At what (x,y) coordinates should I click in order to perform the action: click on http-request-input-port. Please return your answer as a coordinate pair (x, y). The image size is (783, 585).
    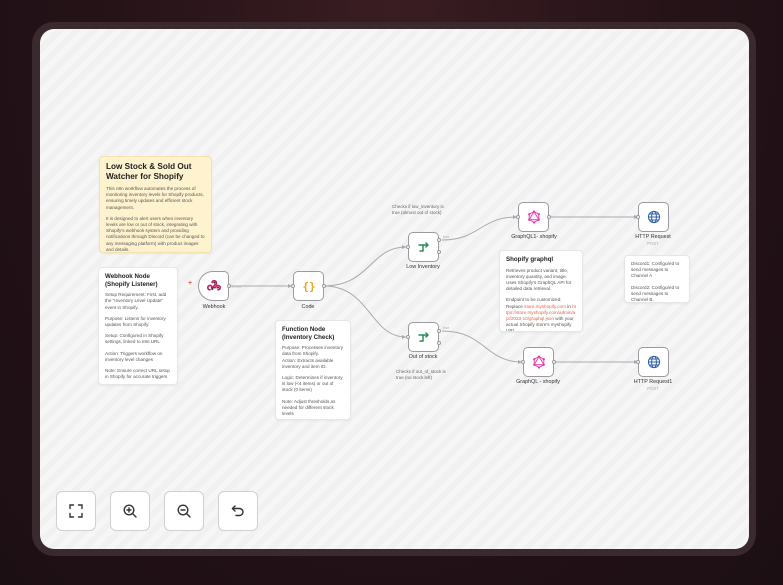
    Looking at the image, I should click on (638, 217).